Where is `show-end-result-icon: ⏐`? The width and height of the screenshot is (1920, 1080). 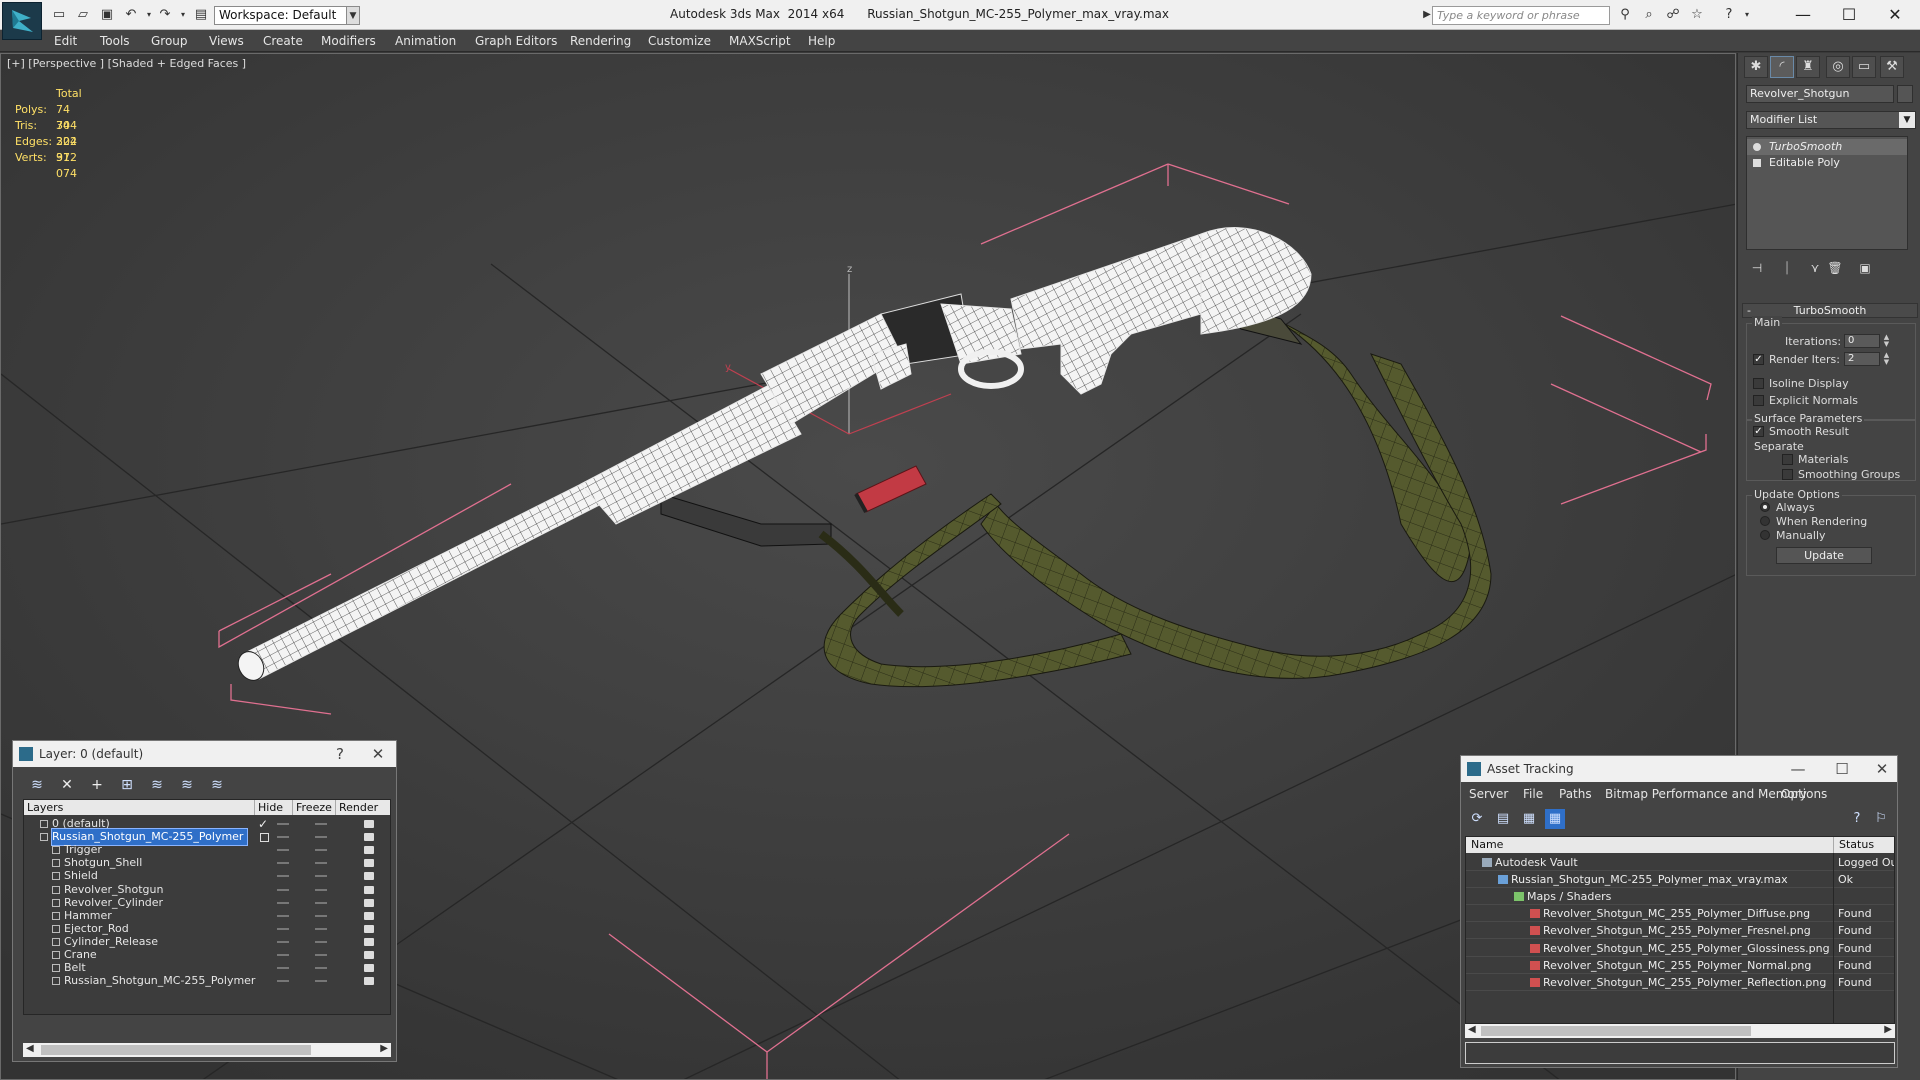
show-end-result-icon: ⏐ is located at coordinates (1787, 268).